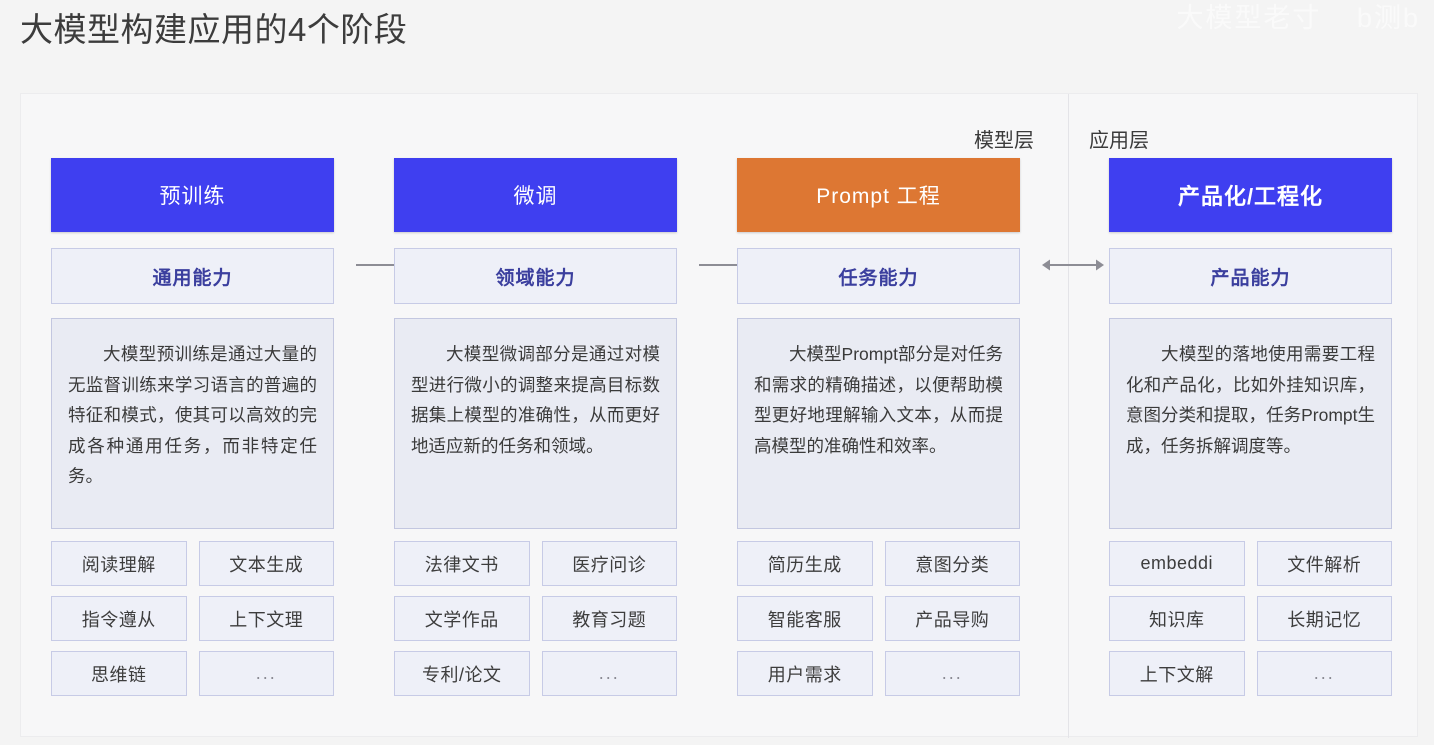 Image resolution: width=1434 pixels, height=745 pixels. Describe the element at coordinates (462, 618) in the screenshot. I see `chip-item: 文学作品` at that location.